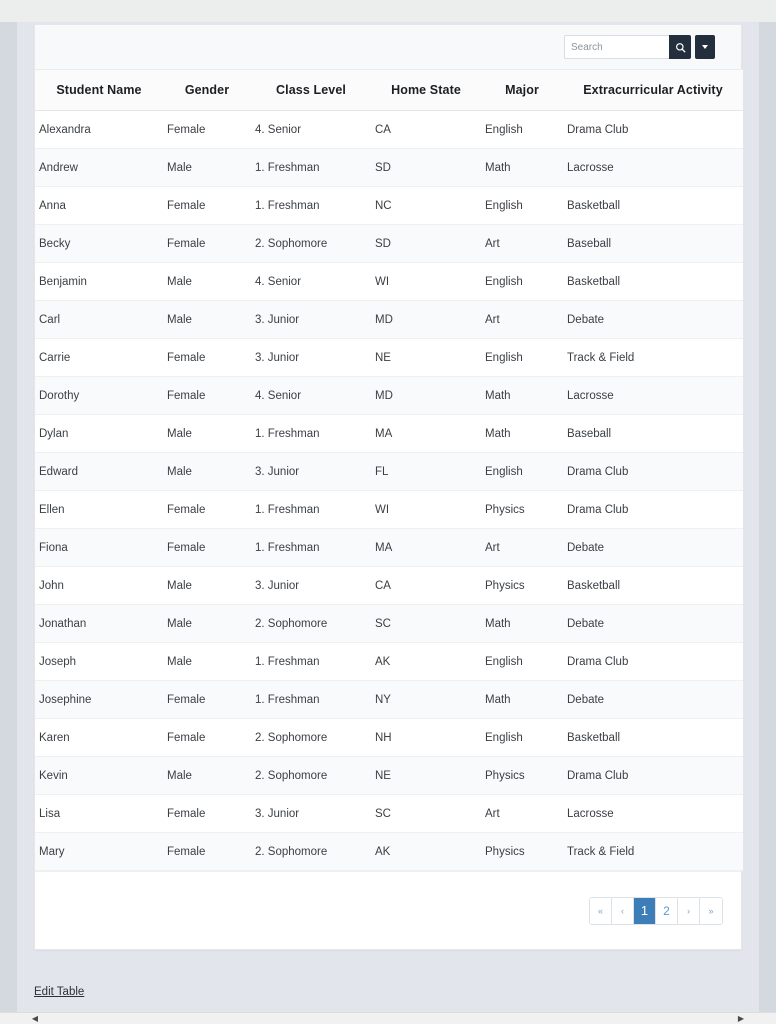  I want to click on pagination-last: », so click(711, 910).